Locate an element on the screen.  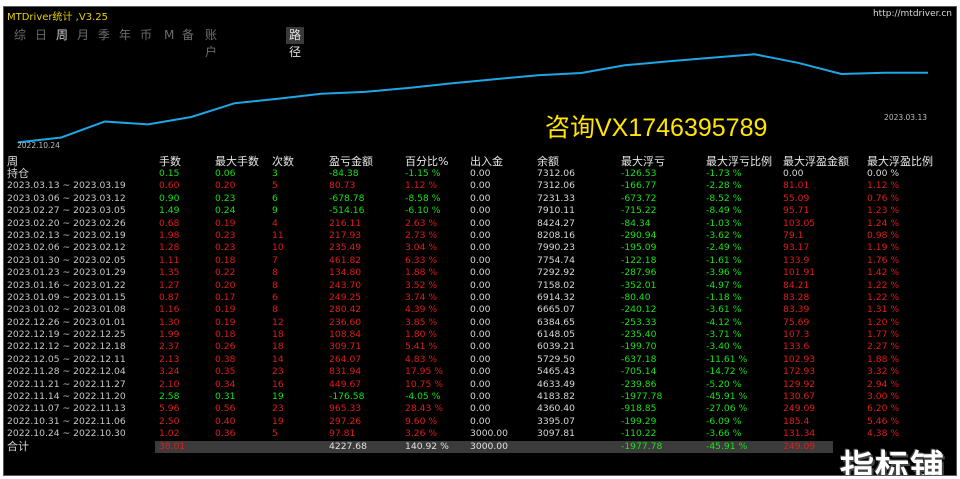
table-cell: 81.01 is located at coordinates (796, 186).